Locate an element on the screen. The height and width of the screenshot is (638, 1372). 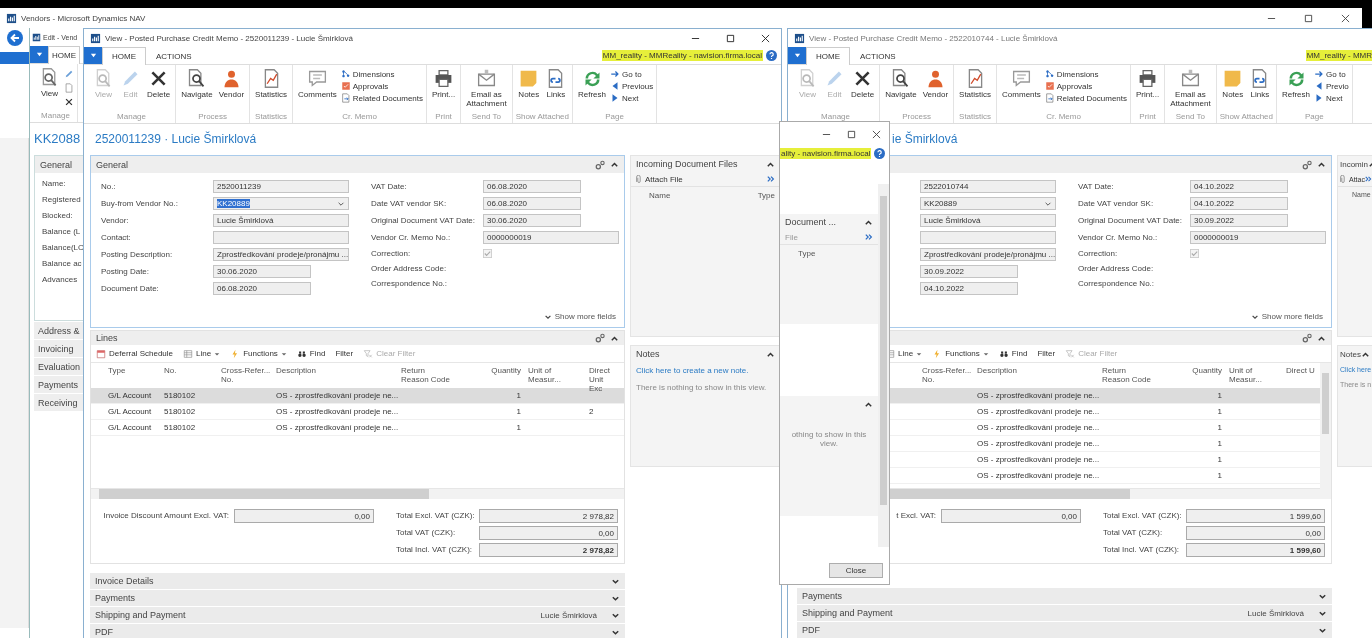
text-field: 0000000019 is located at coordinates (551, 237).